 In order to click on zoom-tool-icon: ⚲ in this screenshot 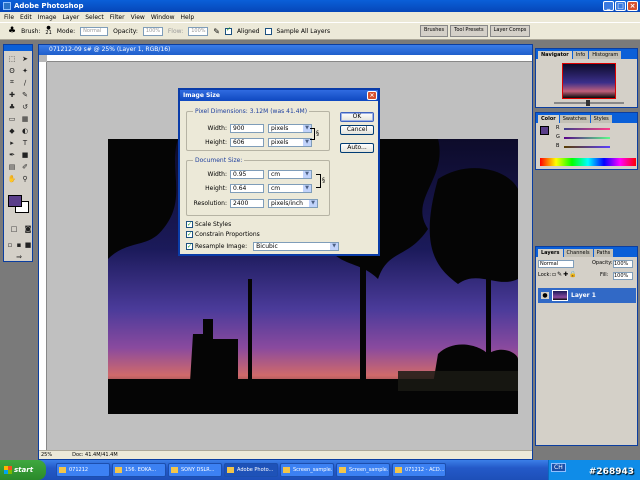, I will do `click(25, 178)`.